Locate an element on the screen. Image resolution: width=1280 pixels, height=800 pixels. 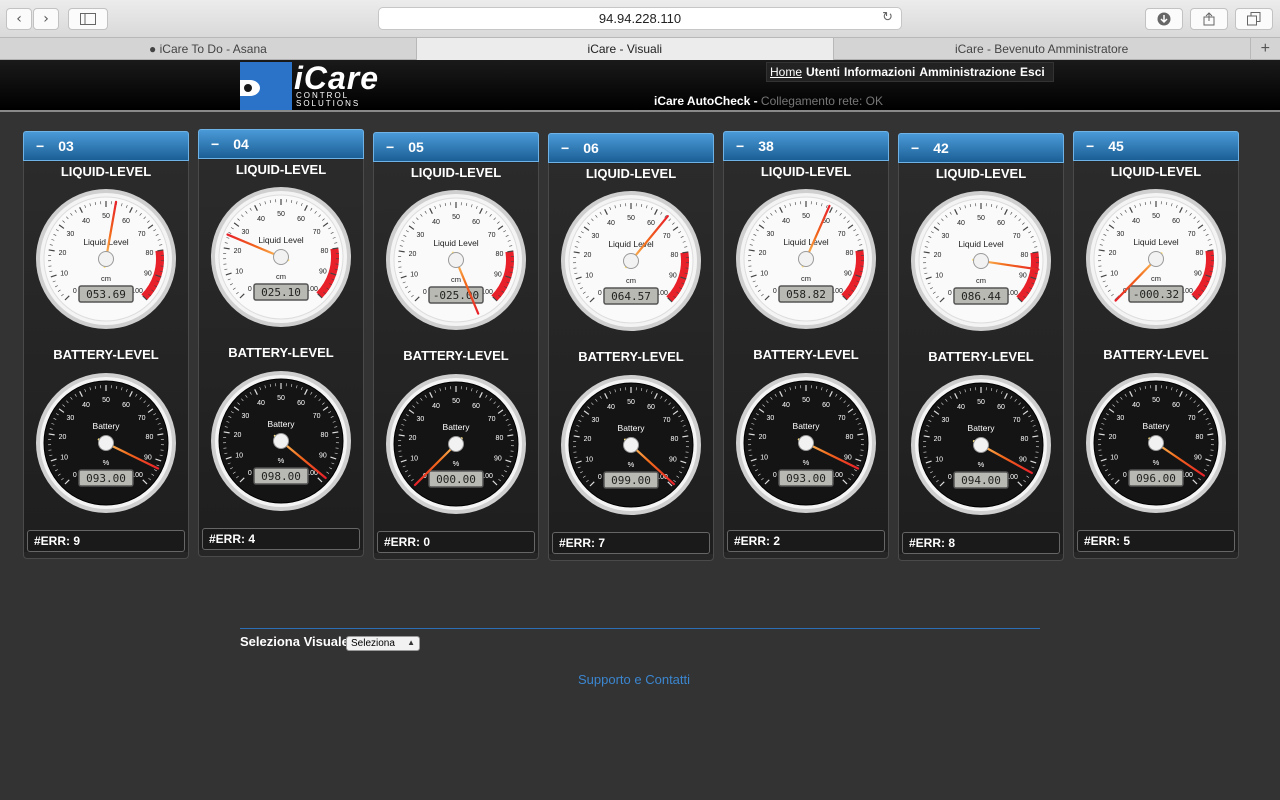
panel-header: −38 is located at coordinates (806, 146).